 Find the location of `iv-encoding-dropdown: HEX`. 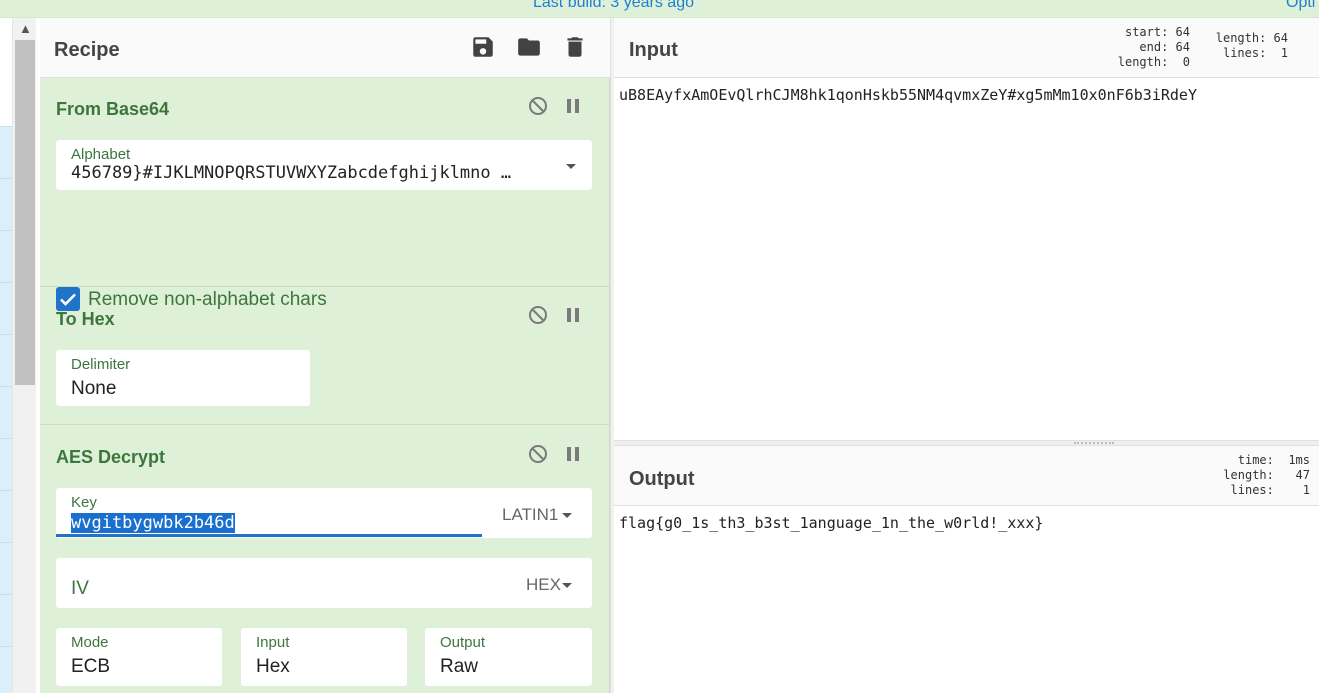

iv-encoding-dropdown: HEX is located at coordinates (543, 585).